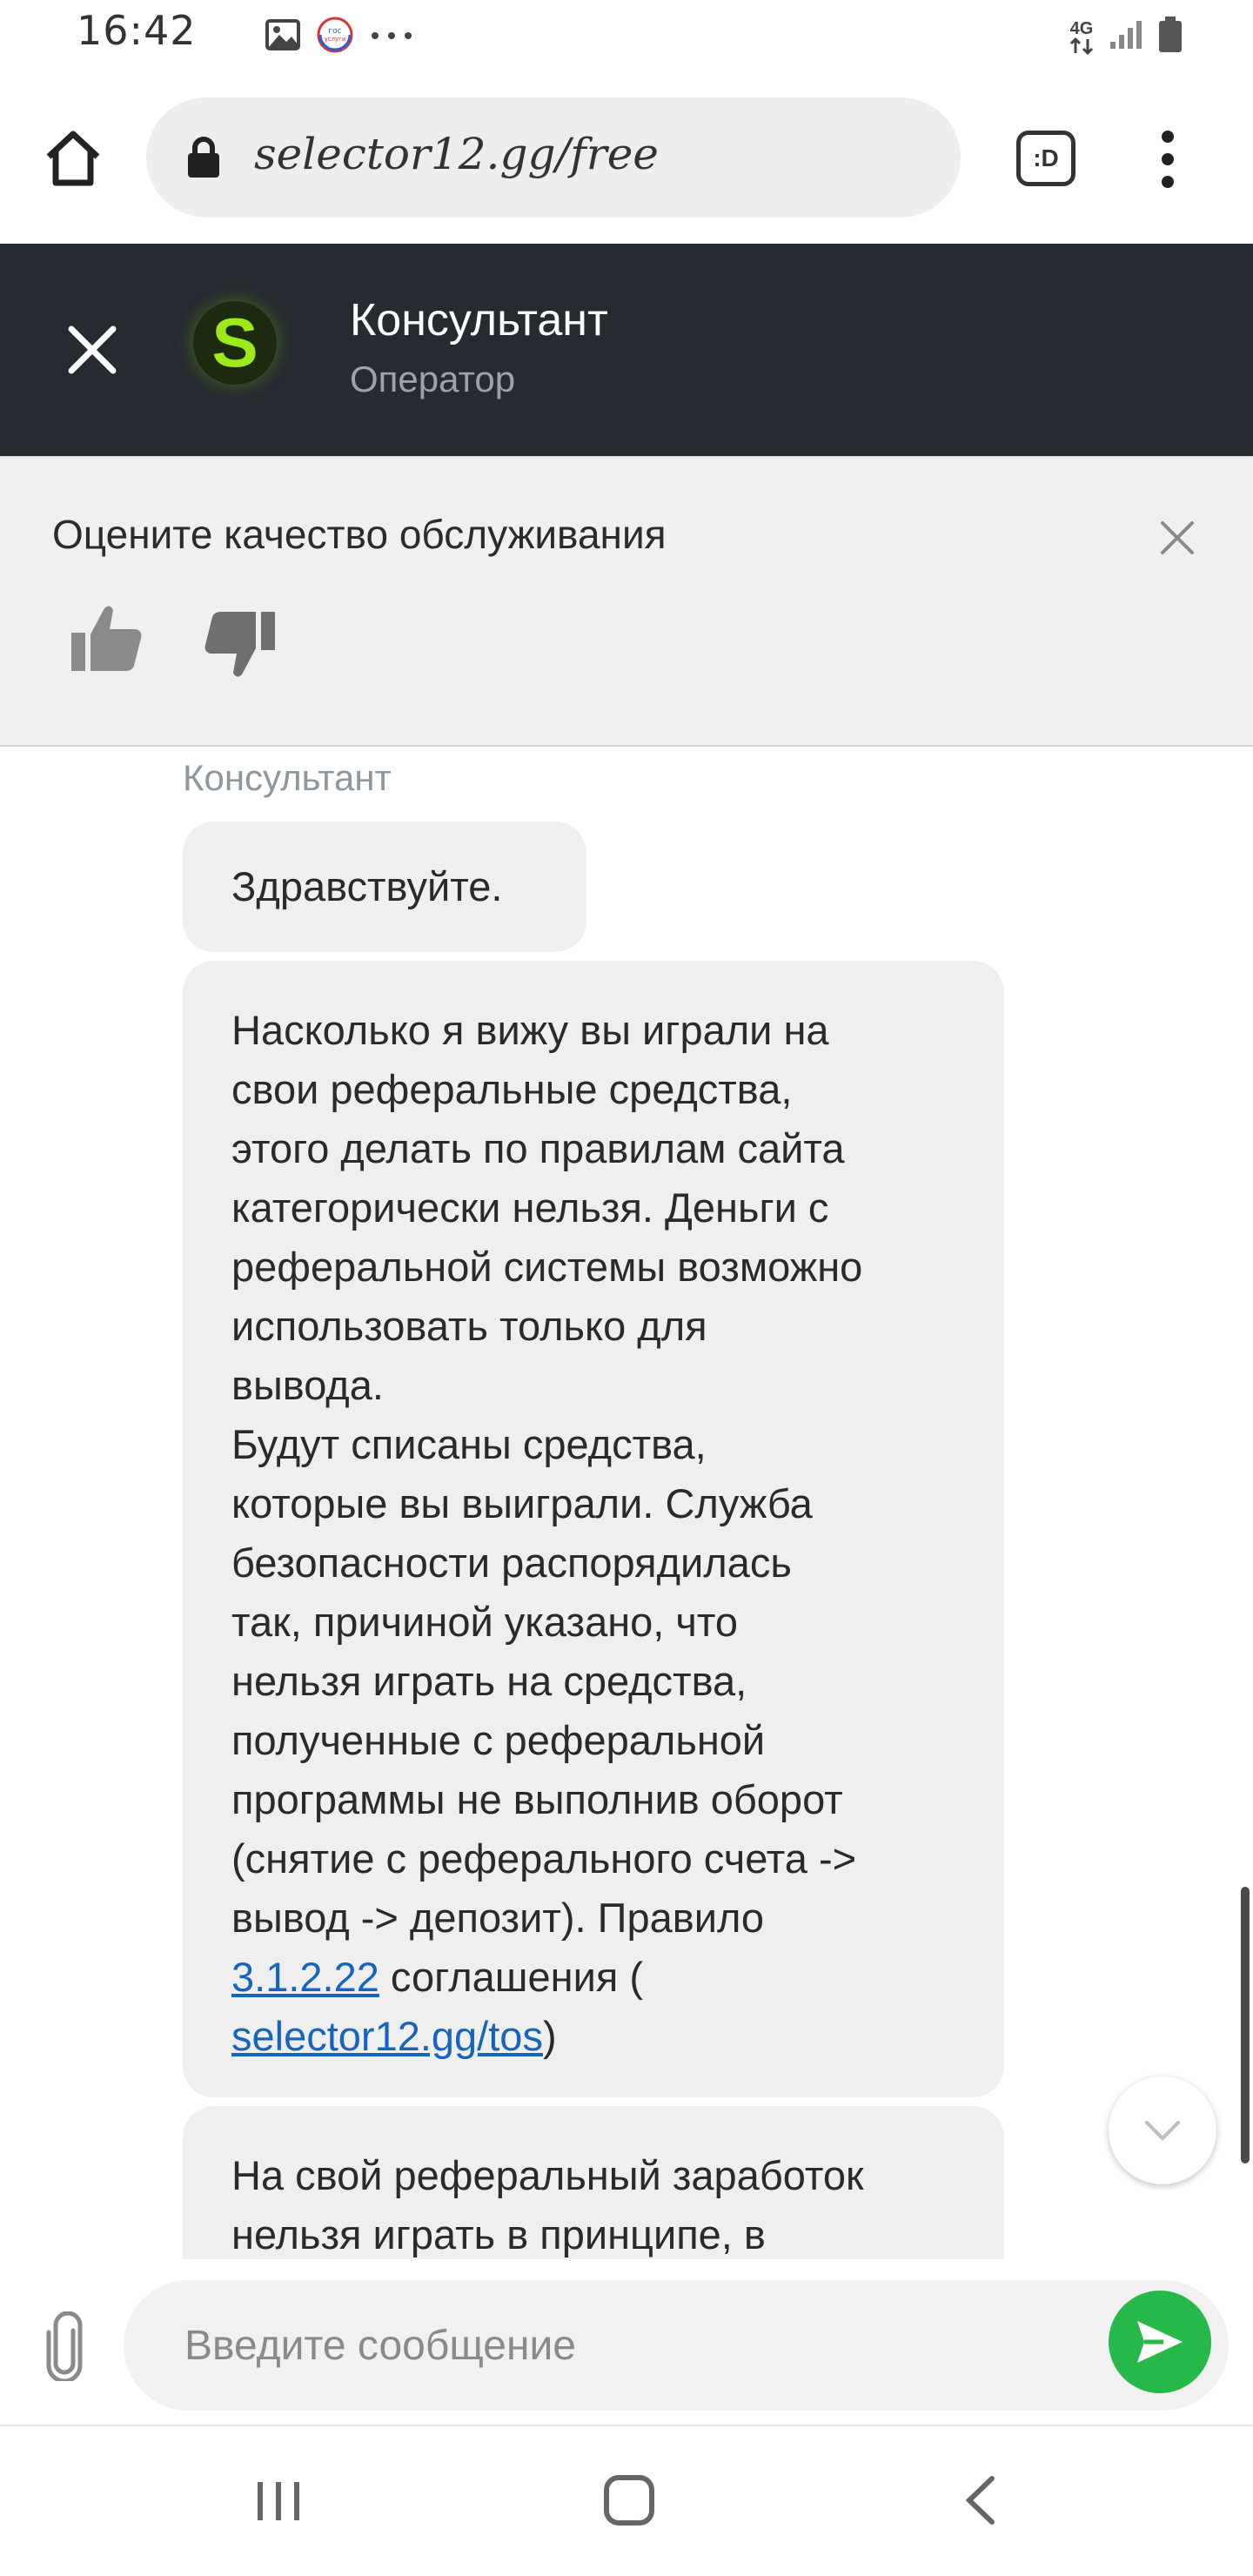 The image size is (1253, 2576). What do you see at coordinates (479, 320) in the screenshot?
I see `agent-name: Консультант` at bounding box center [479, 320].